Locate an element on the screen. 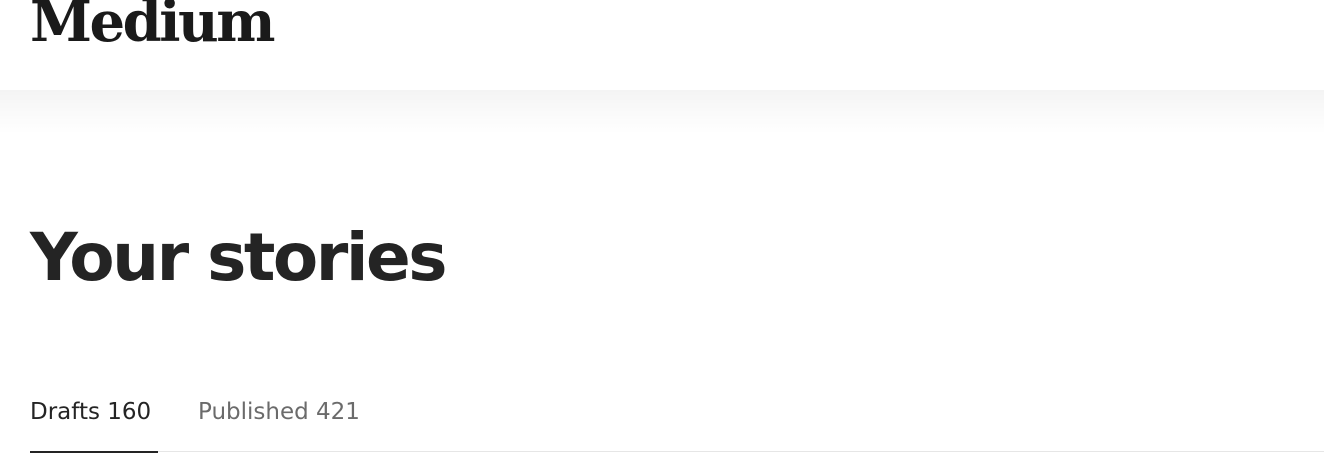 This screenshot has width=1324, height=462. tab-published-label: Published 421 is located at coordinates (279, 412).